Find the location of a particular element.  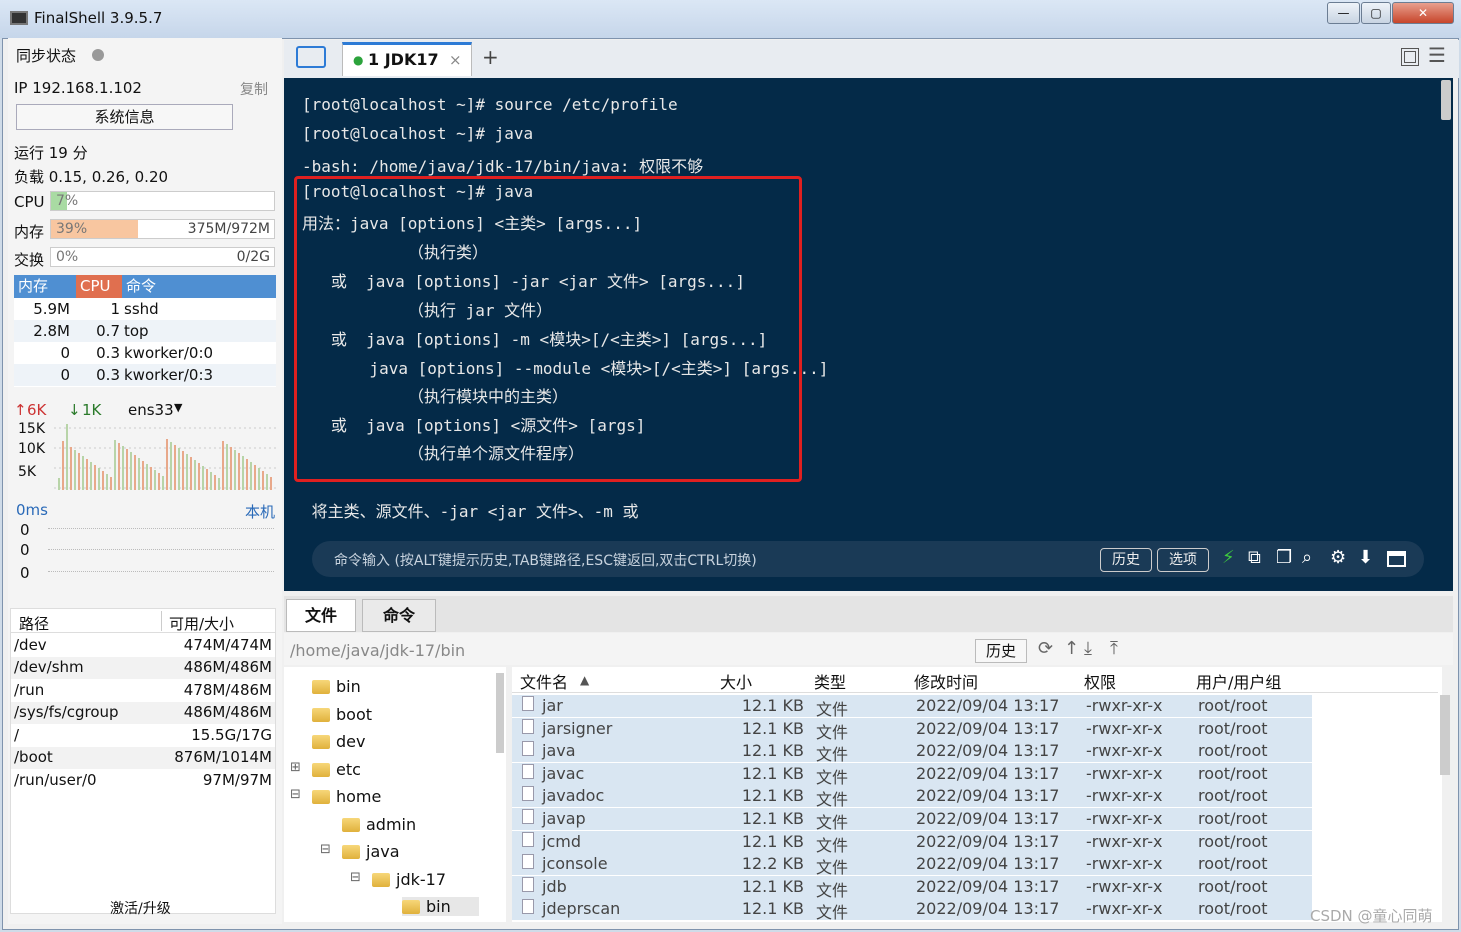

header-owner: 用户/用户组 is located at coordinates (1238, 681).